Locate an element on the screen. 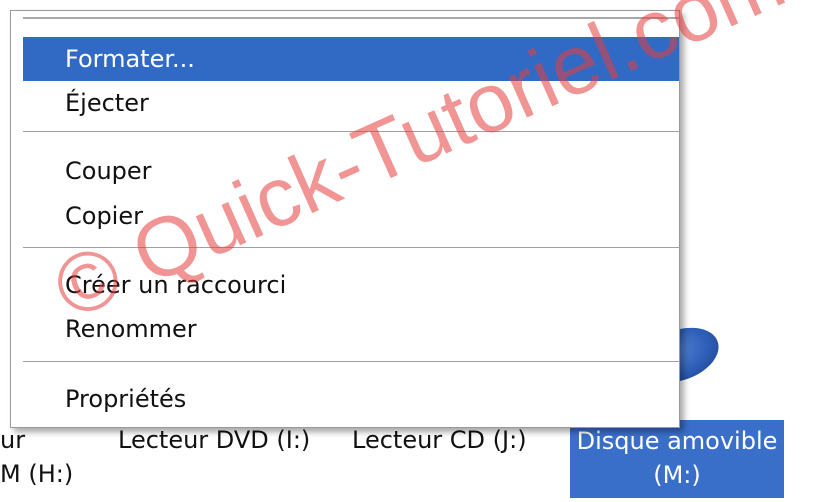  menu-item-creer-raccourci: Créer un raccourci is located at coordinates (351, 285).